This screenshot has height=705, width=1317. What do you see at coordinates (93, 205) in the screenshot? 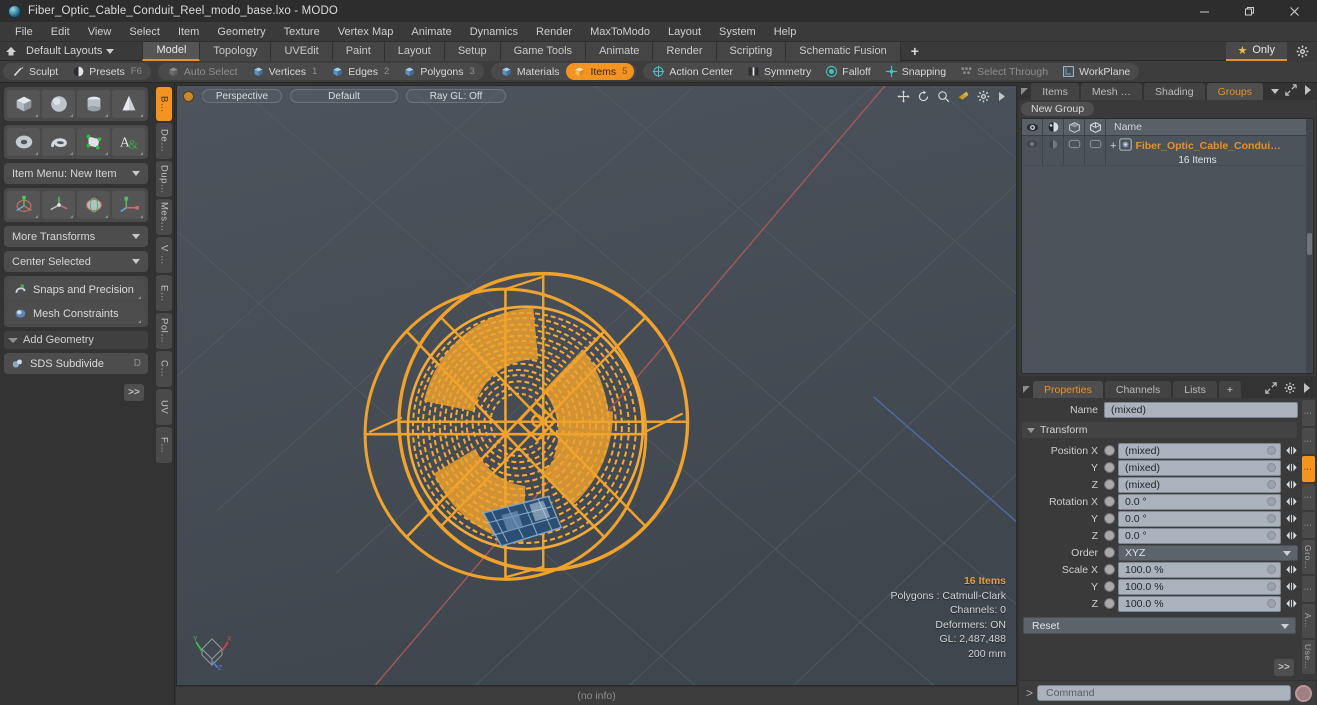
I see `scale-tool-icon` at bounding box center [93, 205].